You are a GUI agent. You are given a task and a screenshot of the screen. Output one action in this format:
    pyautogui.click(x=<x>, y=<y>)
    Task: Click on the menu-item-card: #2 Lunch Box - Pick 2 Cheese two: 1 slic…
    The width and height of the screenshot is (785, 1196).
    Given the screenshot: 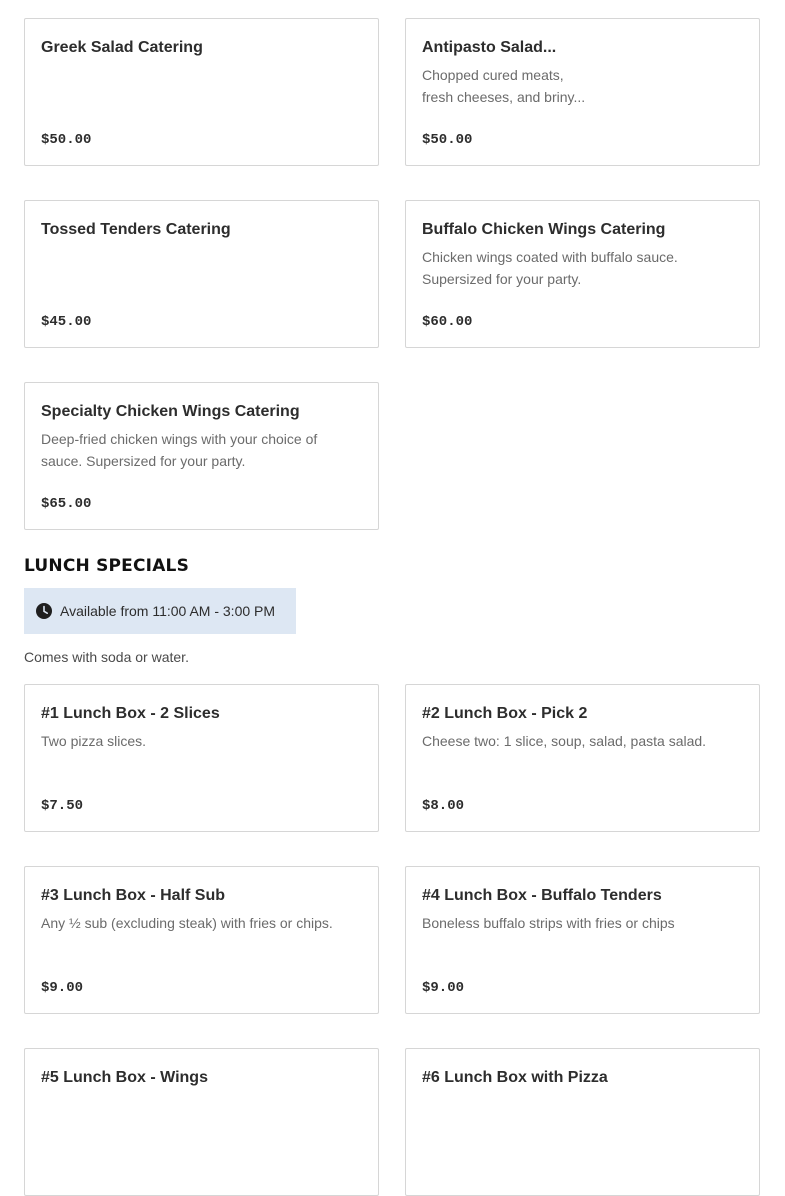 What is the action you would take?
    pyautogui.click(x=582, y=758)
    